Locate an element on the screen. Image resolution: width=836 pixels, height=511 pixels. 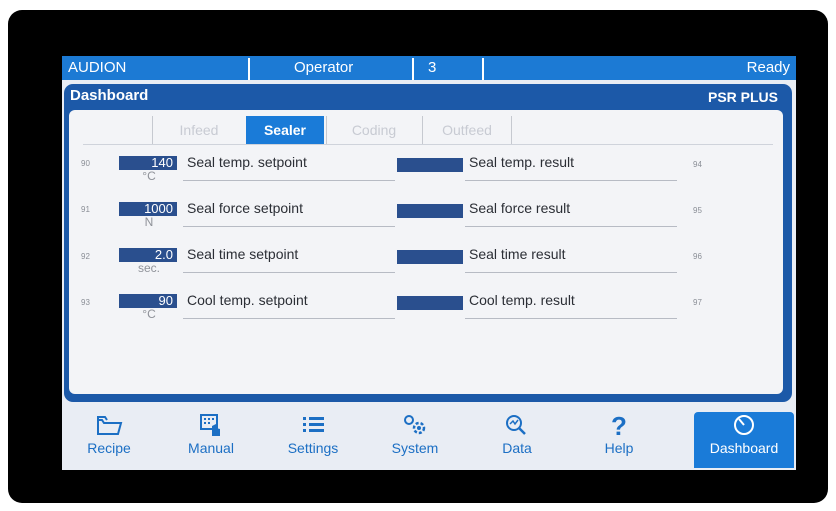
cool-temp-setpoint-value: 90 is located at coordinates (148, 301).